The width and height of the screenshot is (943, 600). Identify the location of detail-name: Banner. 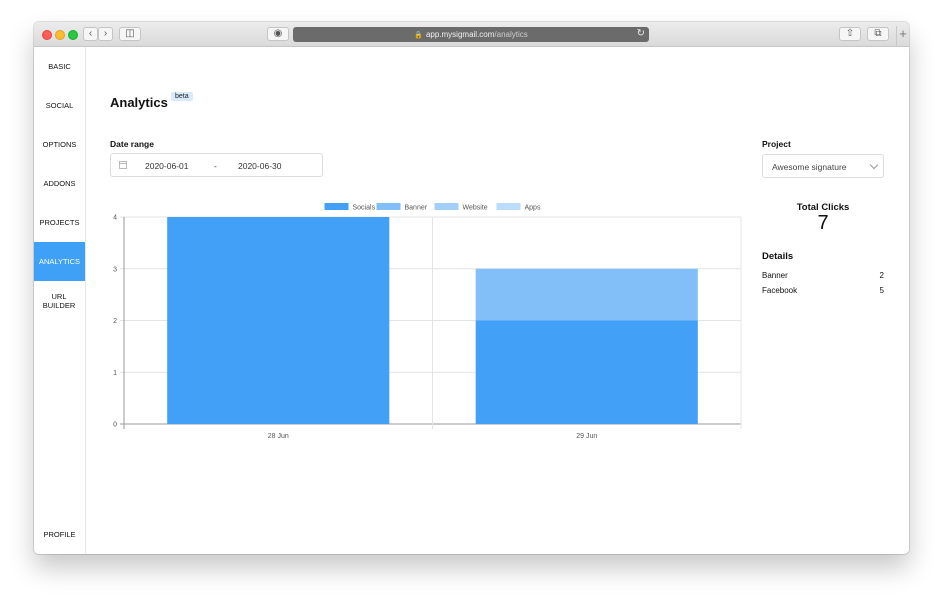
(775, 275).